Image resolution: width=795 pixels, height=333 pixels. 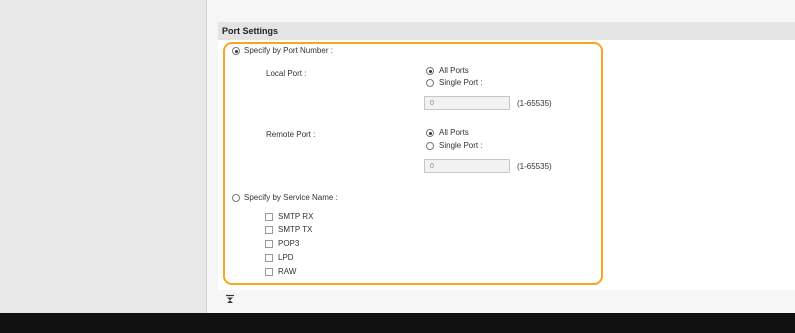 What do you see at coordinates (430, 83) in the screenshot?
I see `local-port-single-port-radio` at bounding box center [430, 83].